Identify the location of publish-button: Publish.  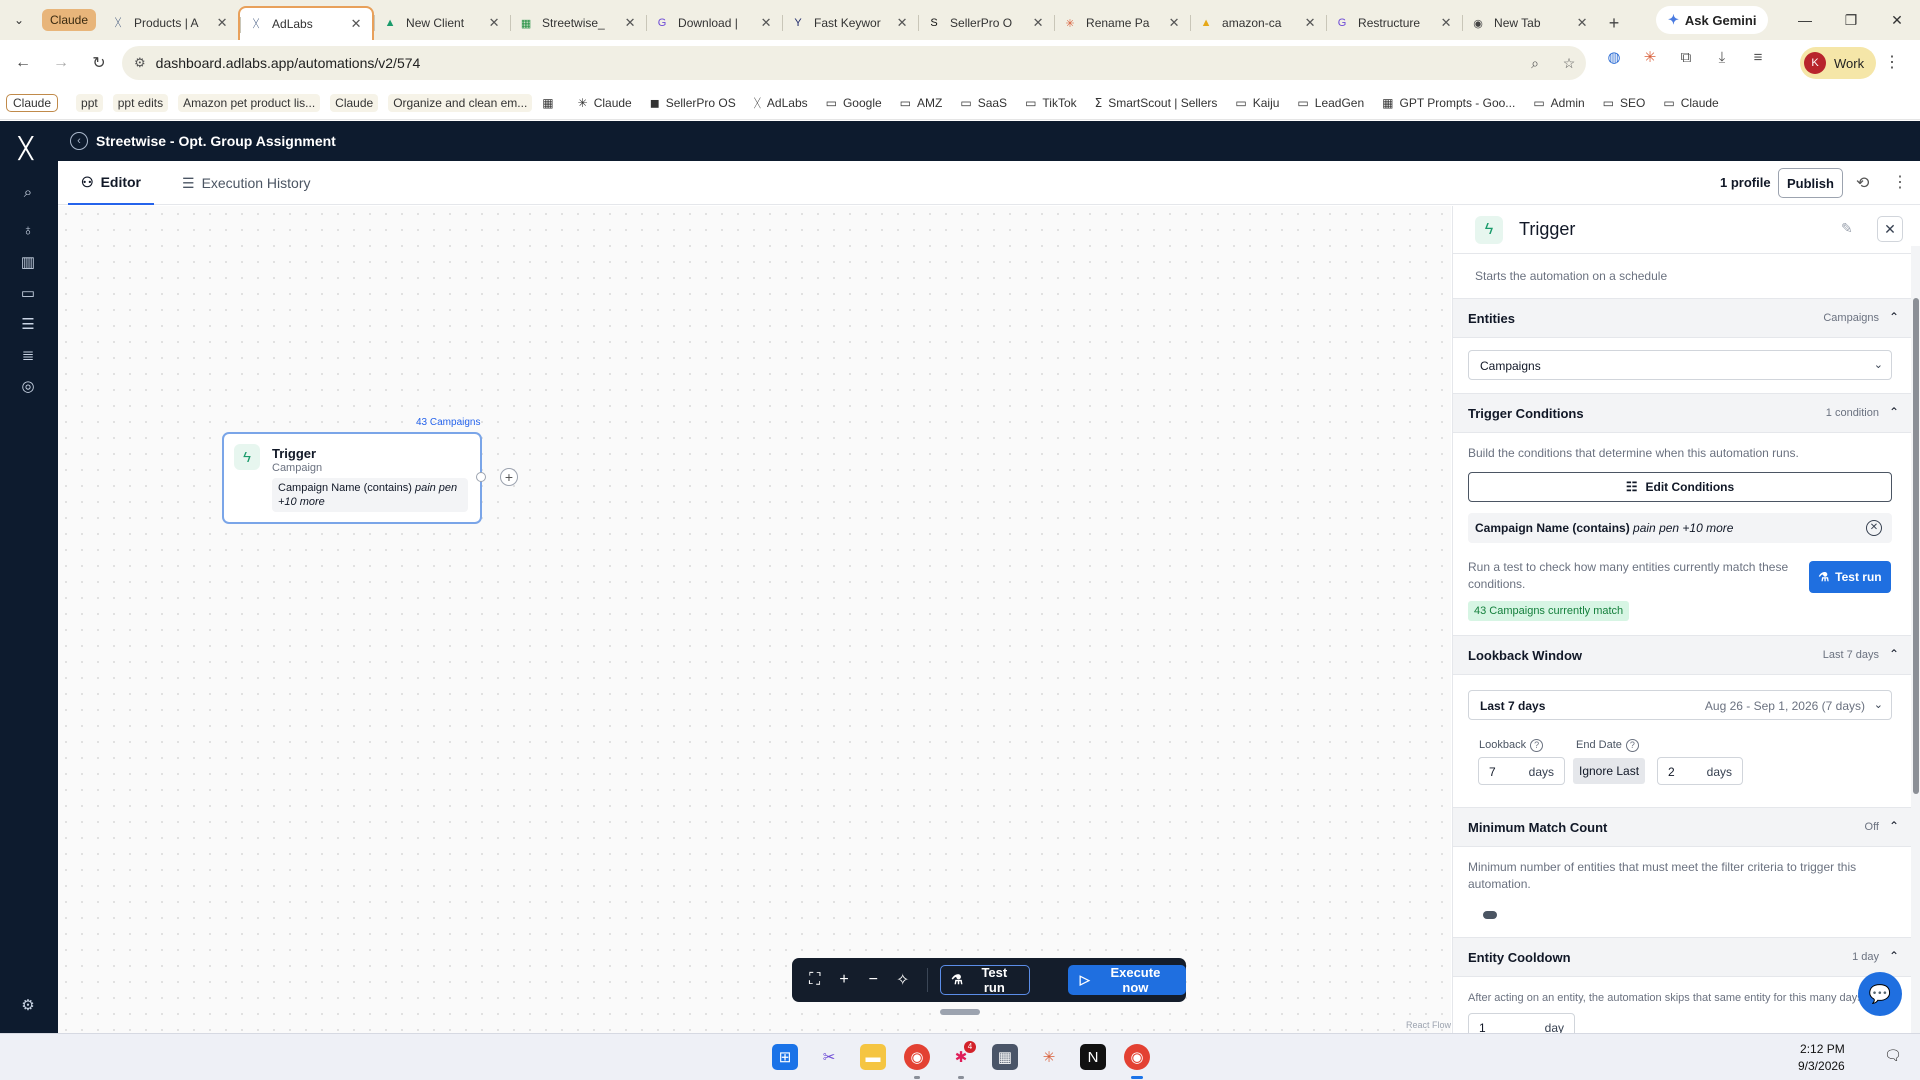
(1810, 183).